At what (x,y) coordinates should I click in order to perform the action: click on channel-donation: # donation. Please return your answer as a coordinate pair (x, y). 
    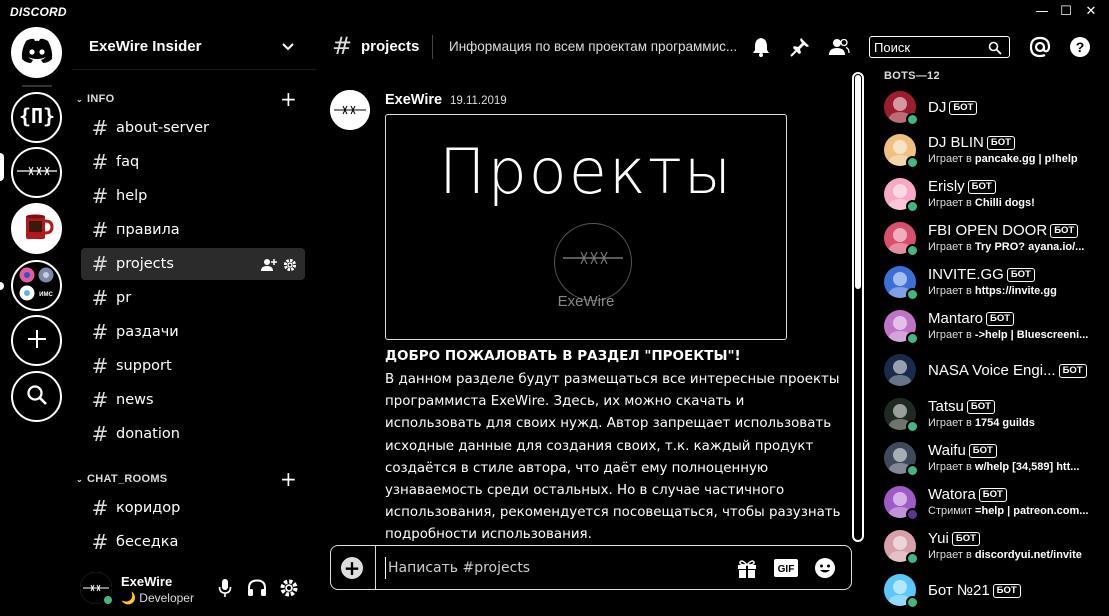
    Looking at the image, I should click on (193, 434).